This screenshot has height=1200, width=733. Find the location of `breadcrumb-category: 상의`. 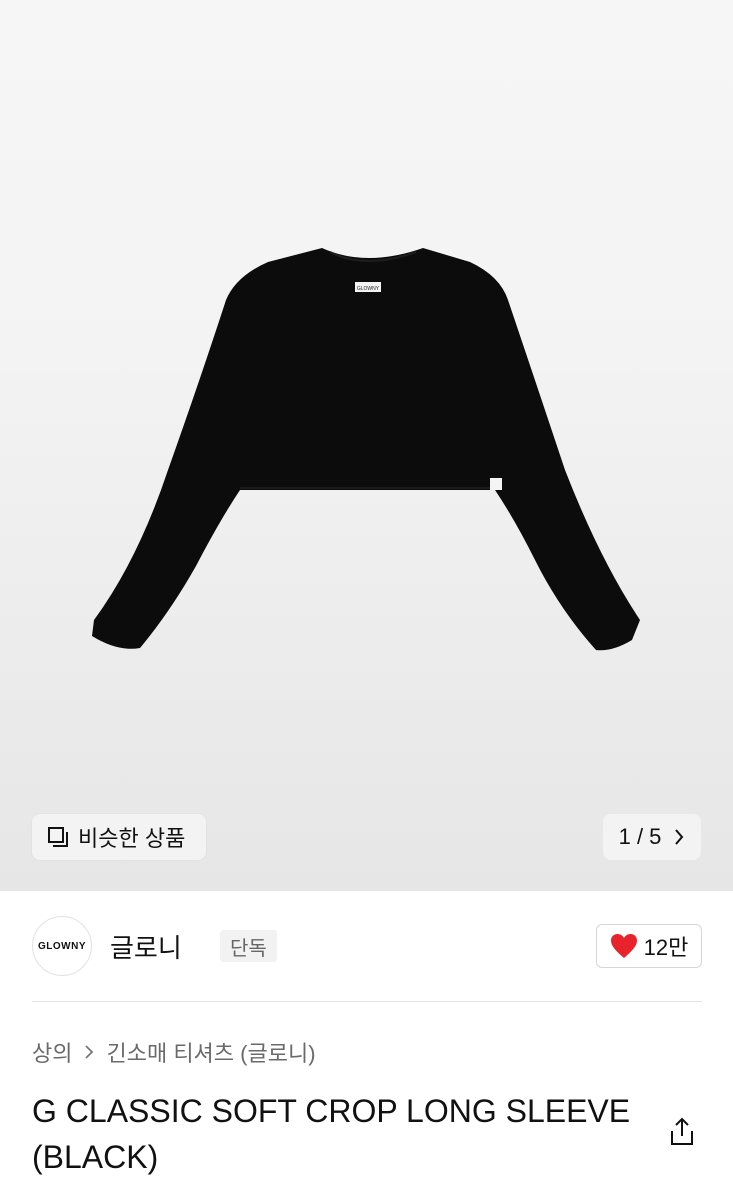

breadcrumb-category: 상의 is located at coordinates (52, 1052).